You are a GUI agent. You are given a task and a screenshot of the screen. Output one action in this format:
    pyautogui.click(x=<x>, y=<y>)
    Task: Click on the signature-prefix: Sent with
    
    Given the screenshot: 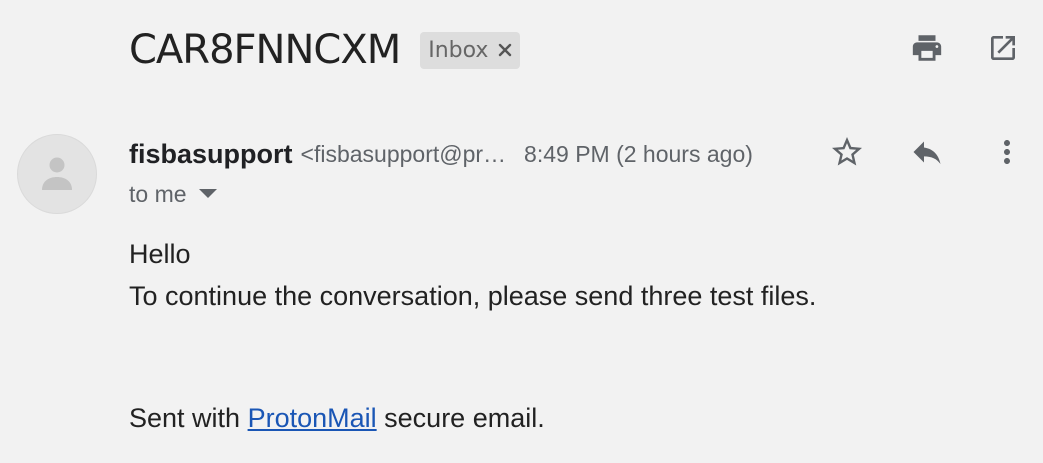 What is the action you would take?
    pyautogui.click(x=185, y=418)
    